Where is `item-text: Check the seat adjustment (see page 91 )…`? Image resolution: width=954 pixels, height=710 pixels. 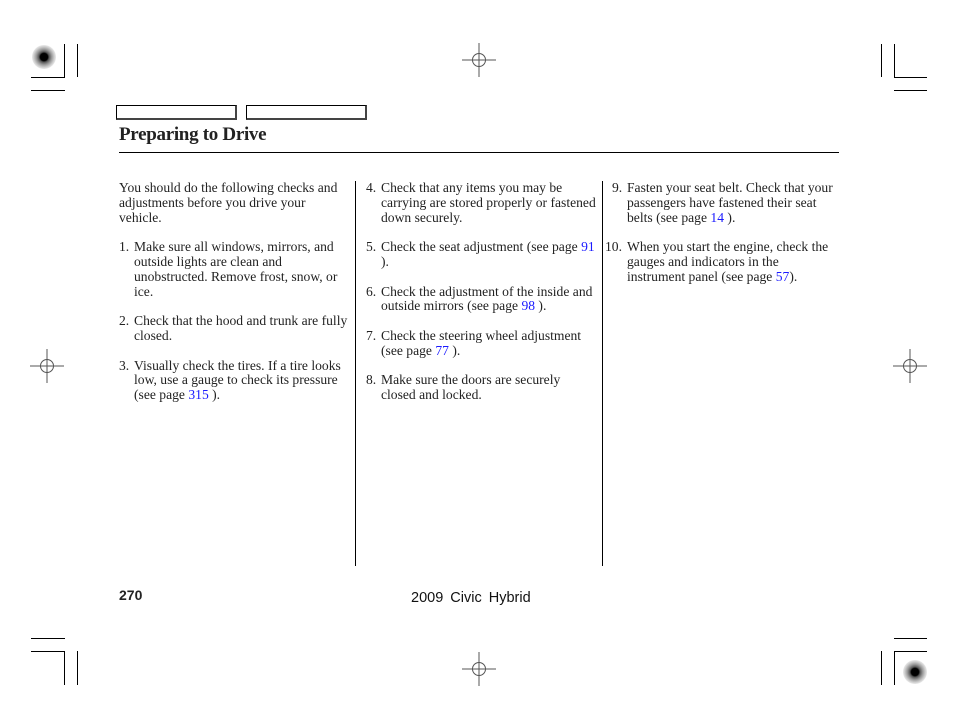
item-text: Check the seat adjustment (see page 91 )… is located at coordinates (488, 254).